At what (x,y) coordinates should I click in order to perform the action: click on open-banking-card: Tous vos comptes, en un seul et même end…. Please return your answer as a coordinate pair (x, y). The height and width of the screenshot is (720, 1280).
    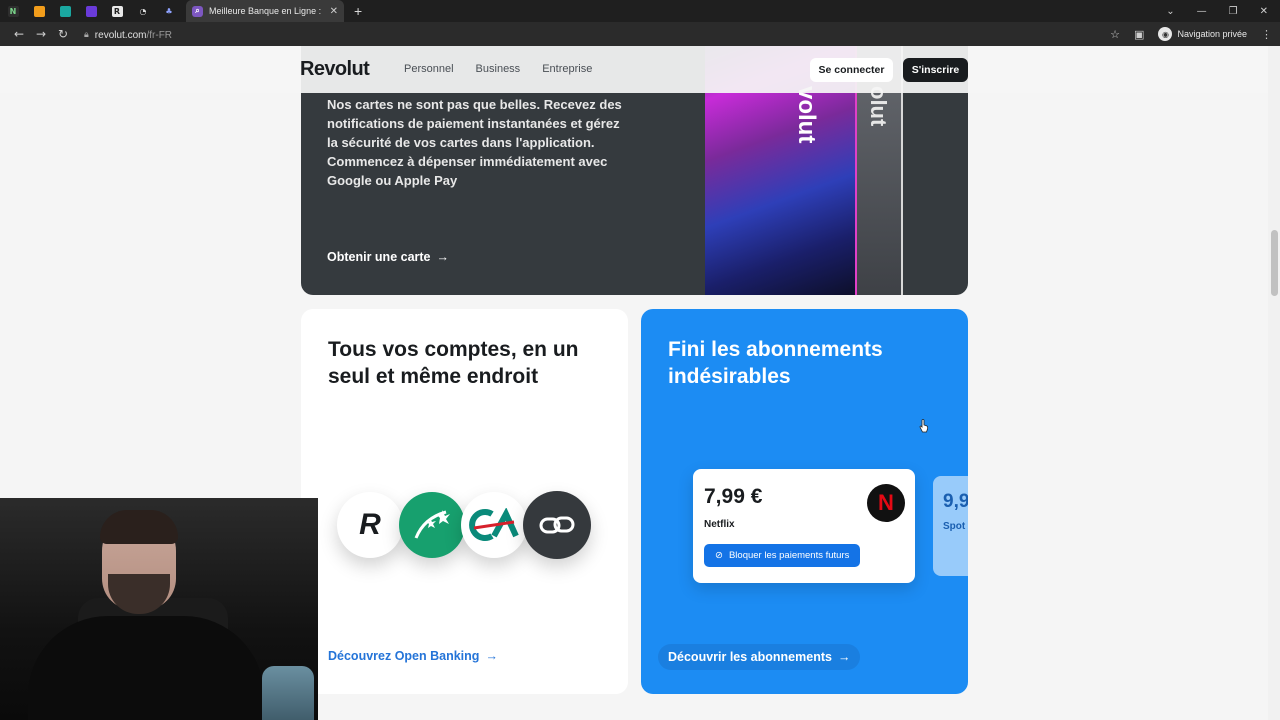
    Looking at the image, I should click on (464, 501).